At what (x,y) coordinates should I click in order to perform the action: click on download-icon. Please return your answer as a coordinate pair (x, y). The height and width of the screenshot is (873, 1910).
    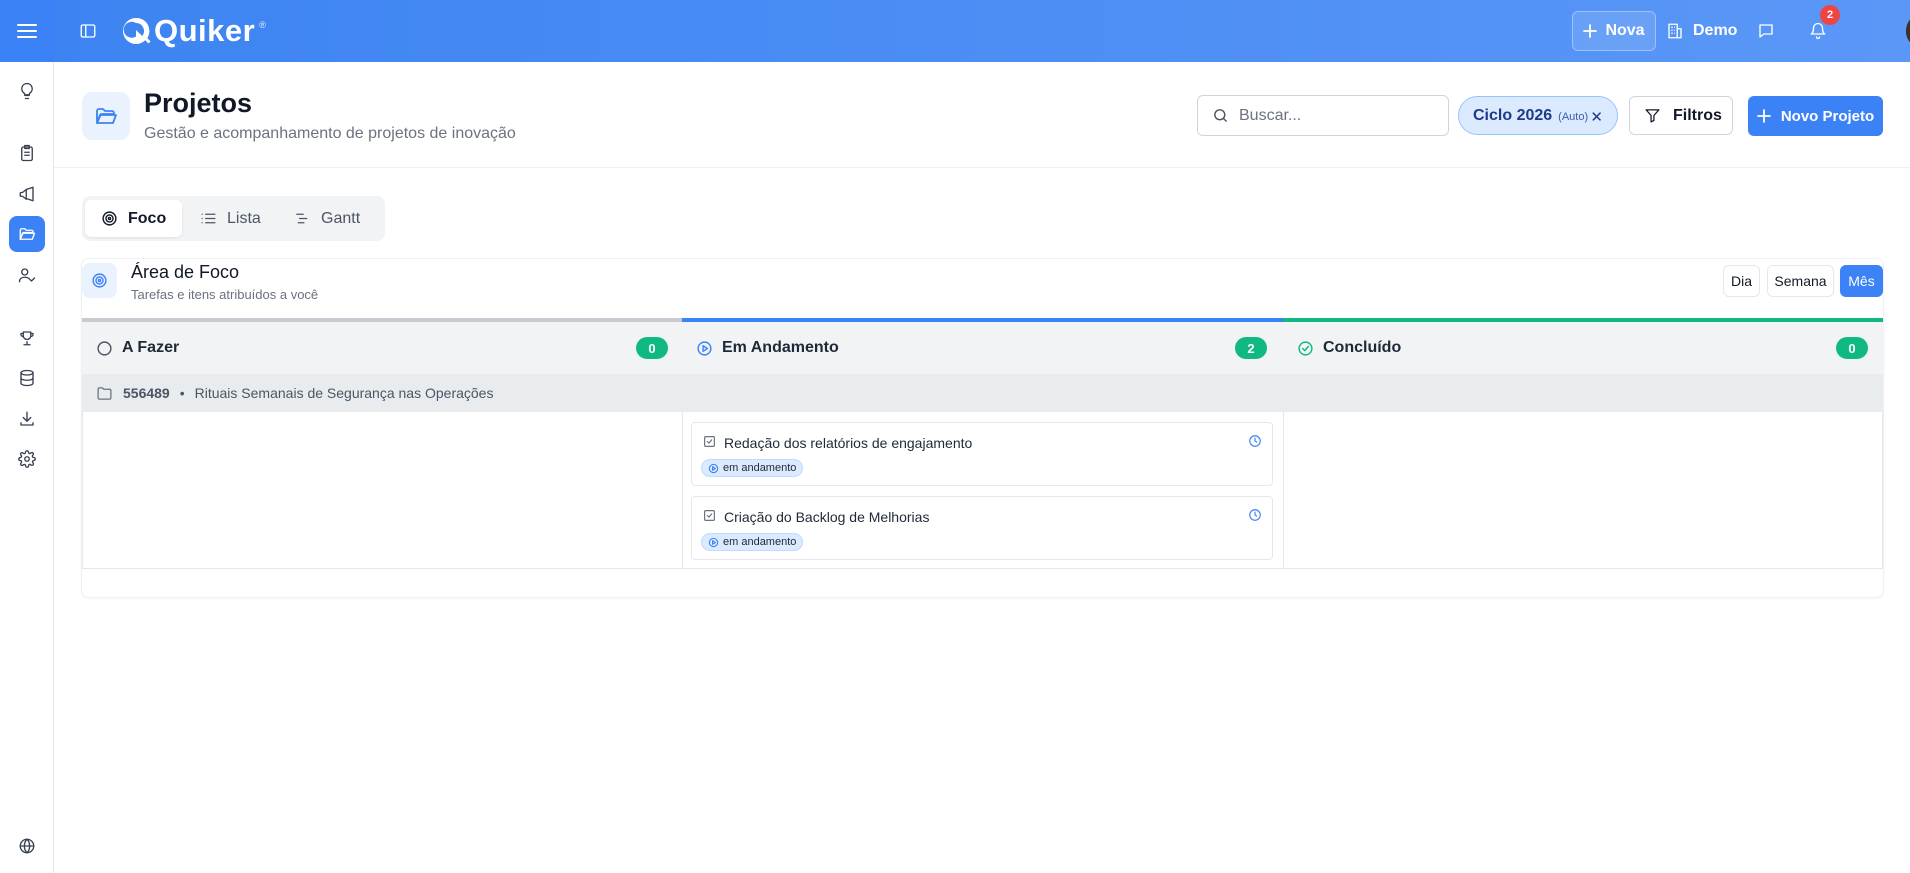
    Looking at the image, I should click on (27, 419).